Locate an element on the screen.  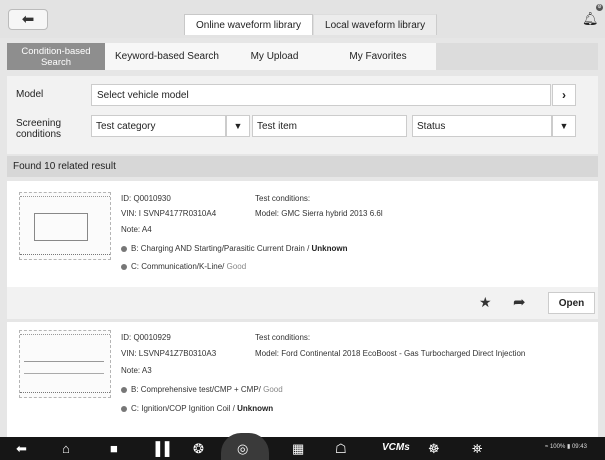
status-indicators: ≈ 100% ▮ 09:43 is located at coordinates (566, 447).